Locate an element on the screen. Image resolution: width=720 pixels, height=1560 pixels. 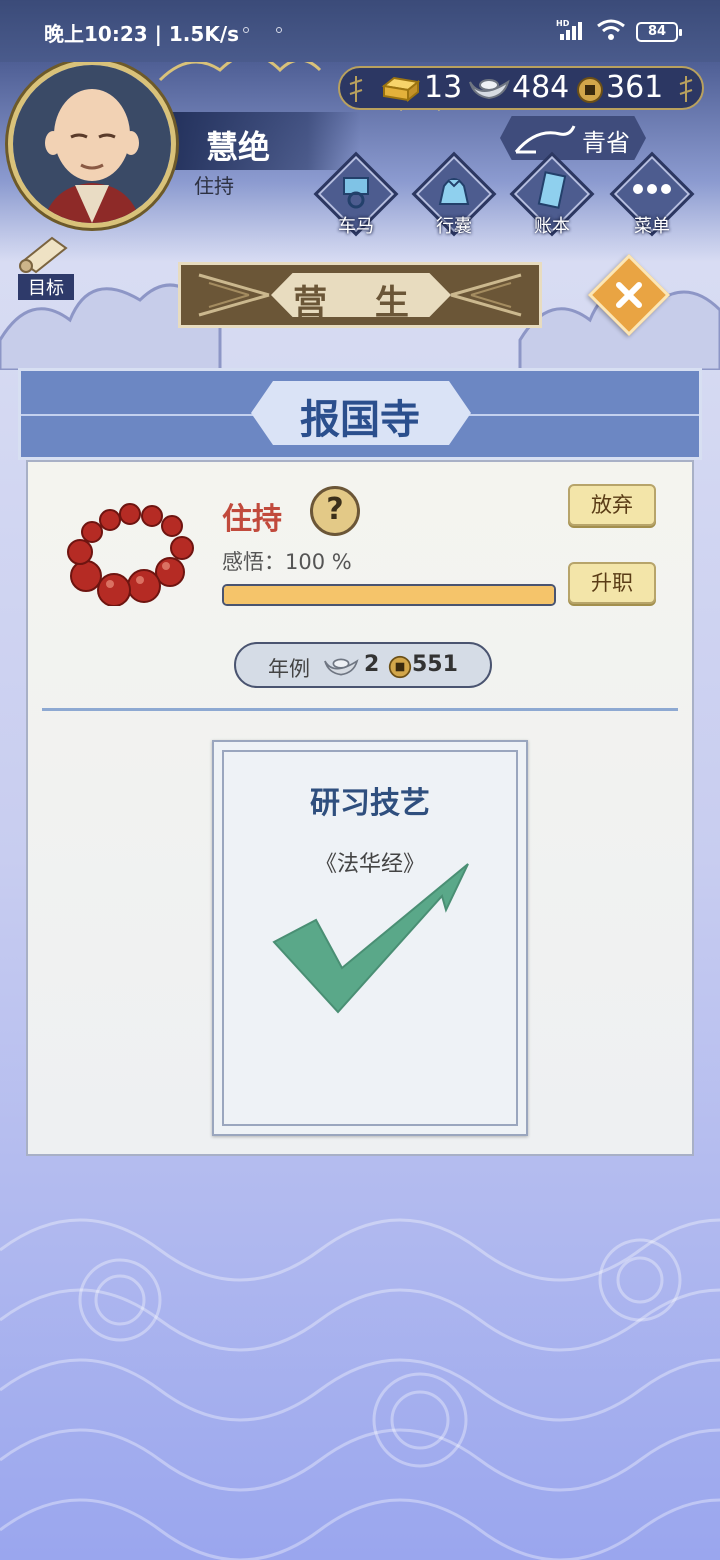
skill-study-card: 研习技艺 《法华经》 is located at coordinates (370, 938).